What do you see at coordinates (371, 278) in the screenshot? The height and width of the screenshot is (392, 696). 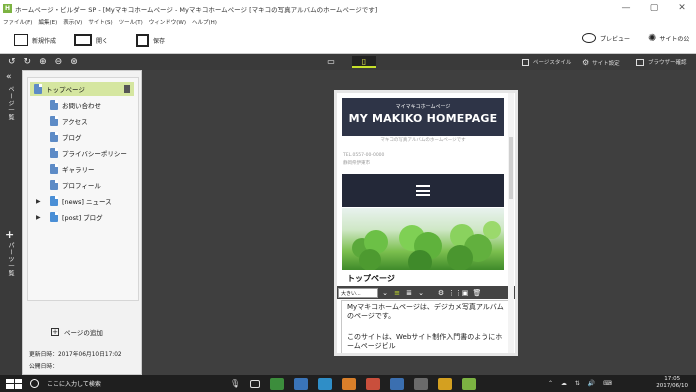 I see `section-heading: トップページ` at bounding box center [371, 278].